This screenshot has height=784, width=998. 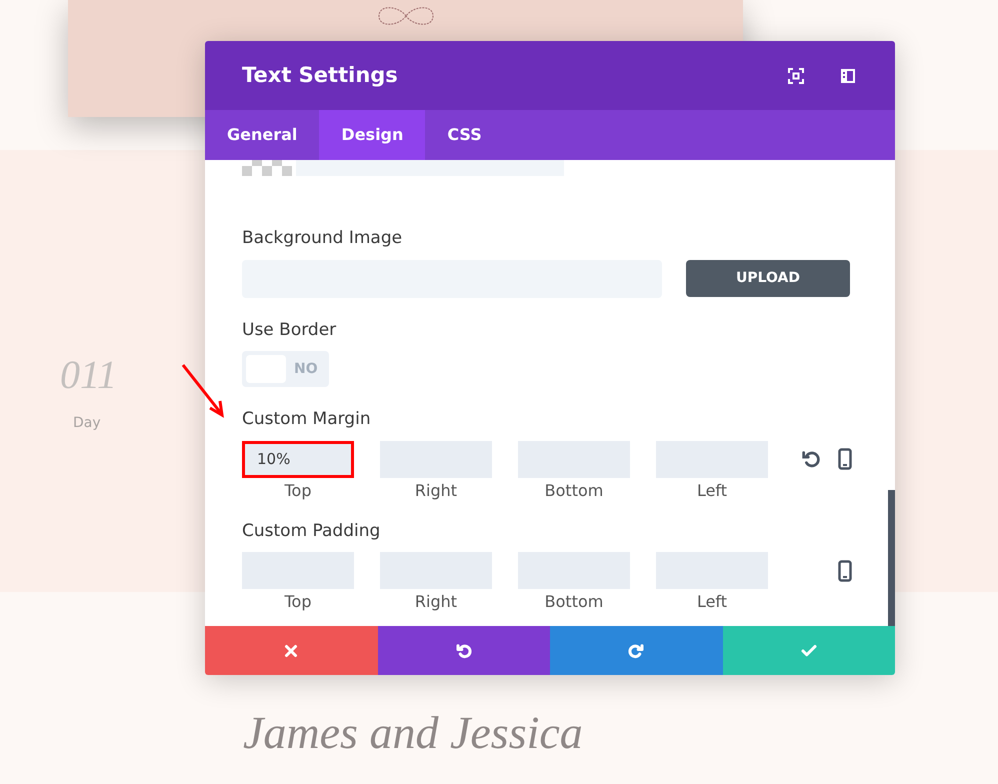 I want to click on section-label: Background Image, so click(x=323, y=238).